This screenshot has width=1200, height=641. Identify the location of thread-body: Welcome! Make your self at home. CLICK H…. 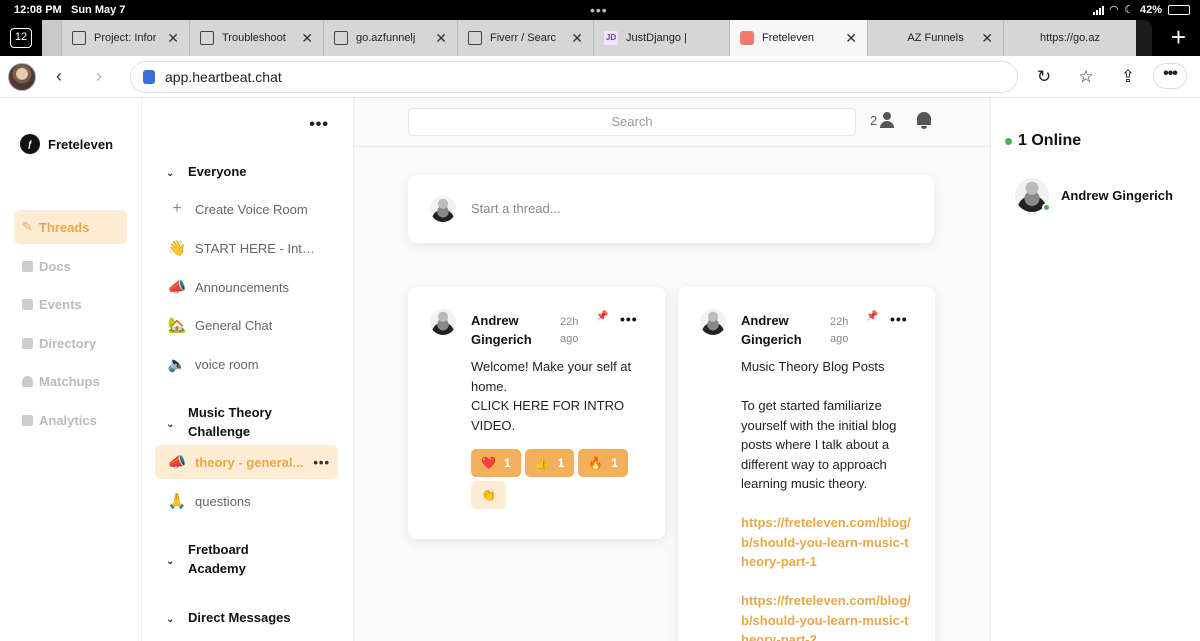
(561, 396).